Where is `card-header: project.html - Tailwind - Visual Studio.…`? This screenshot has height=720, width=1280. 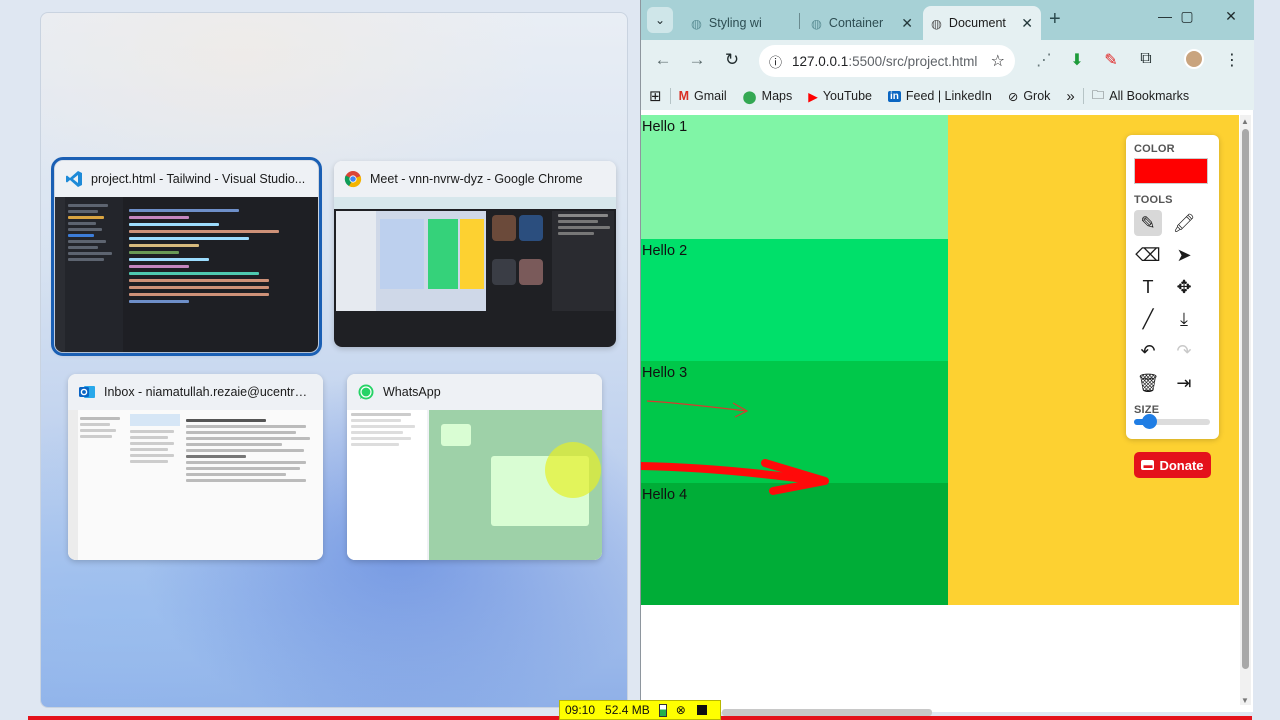 card-header: project.html - Tailwind - Visual Studio.… is located at coordinates (186, 179).